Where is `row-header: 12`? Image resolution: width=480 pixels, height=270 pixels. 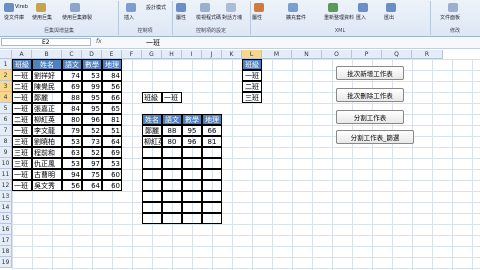
row-header: 12 is located at coordinates (6, 185).